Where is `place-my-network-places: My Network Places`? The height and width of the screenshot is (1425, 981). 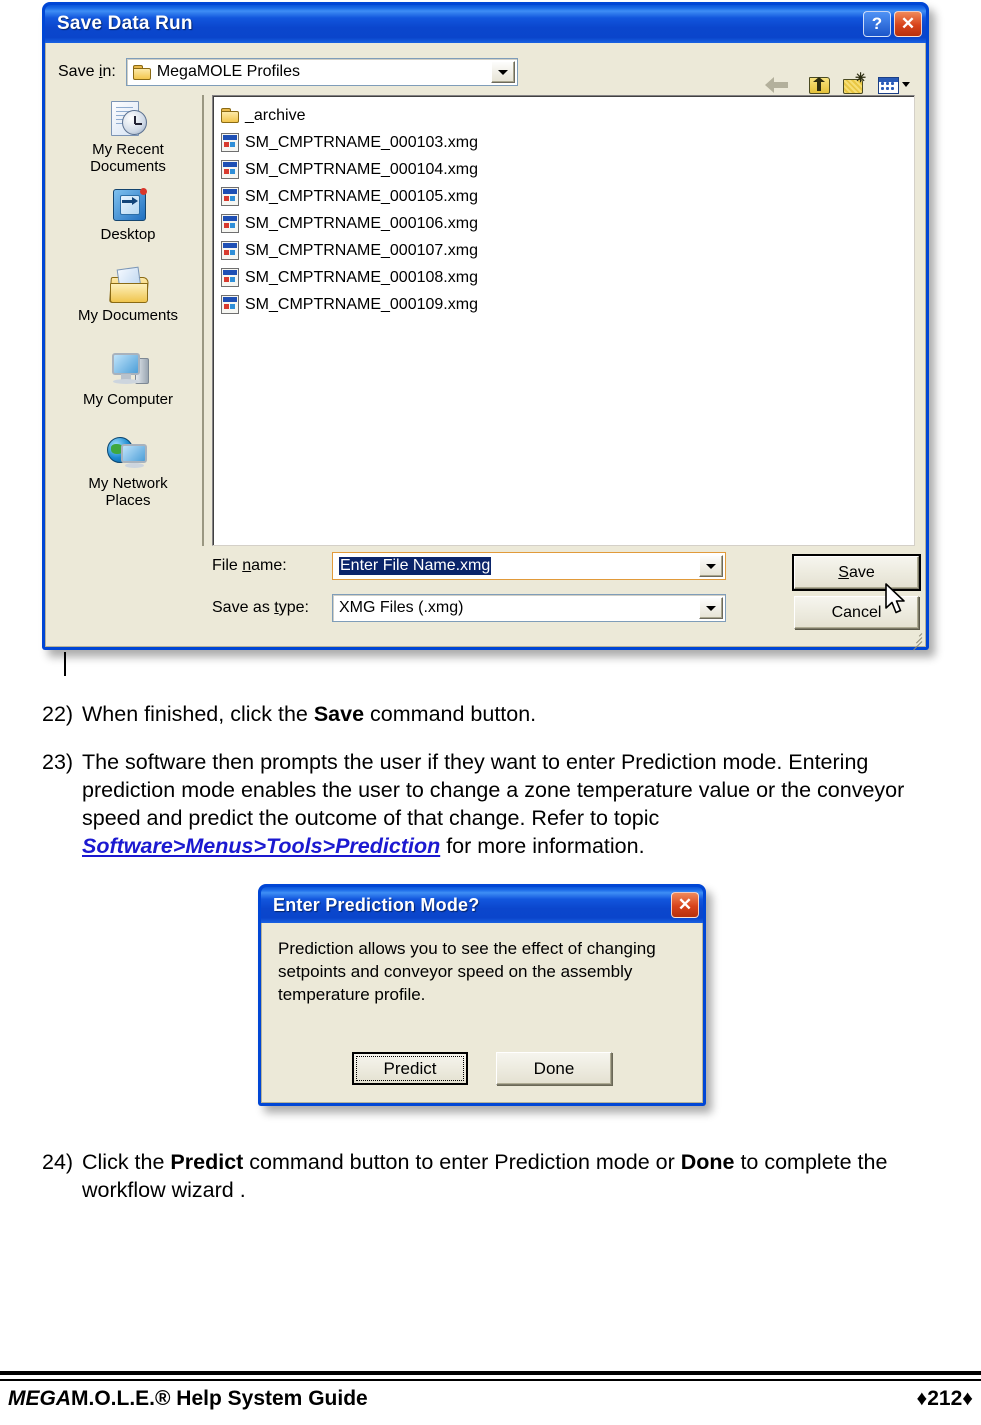 place-my-network-places: My Network Places is located at coordinates (128, 471).